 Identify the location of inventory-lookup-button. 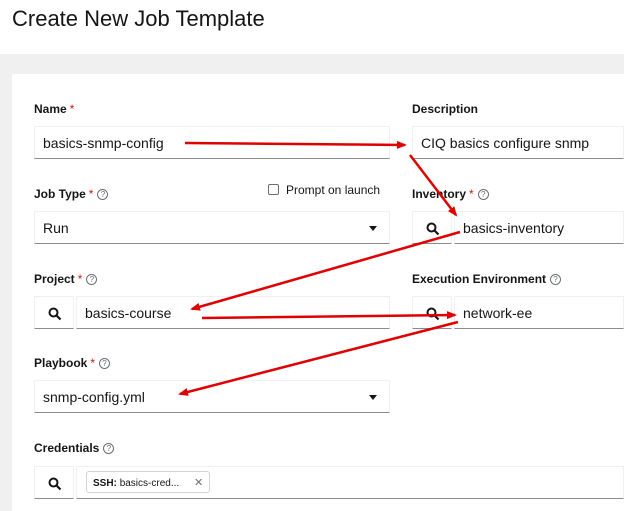
(432, 227).